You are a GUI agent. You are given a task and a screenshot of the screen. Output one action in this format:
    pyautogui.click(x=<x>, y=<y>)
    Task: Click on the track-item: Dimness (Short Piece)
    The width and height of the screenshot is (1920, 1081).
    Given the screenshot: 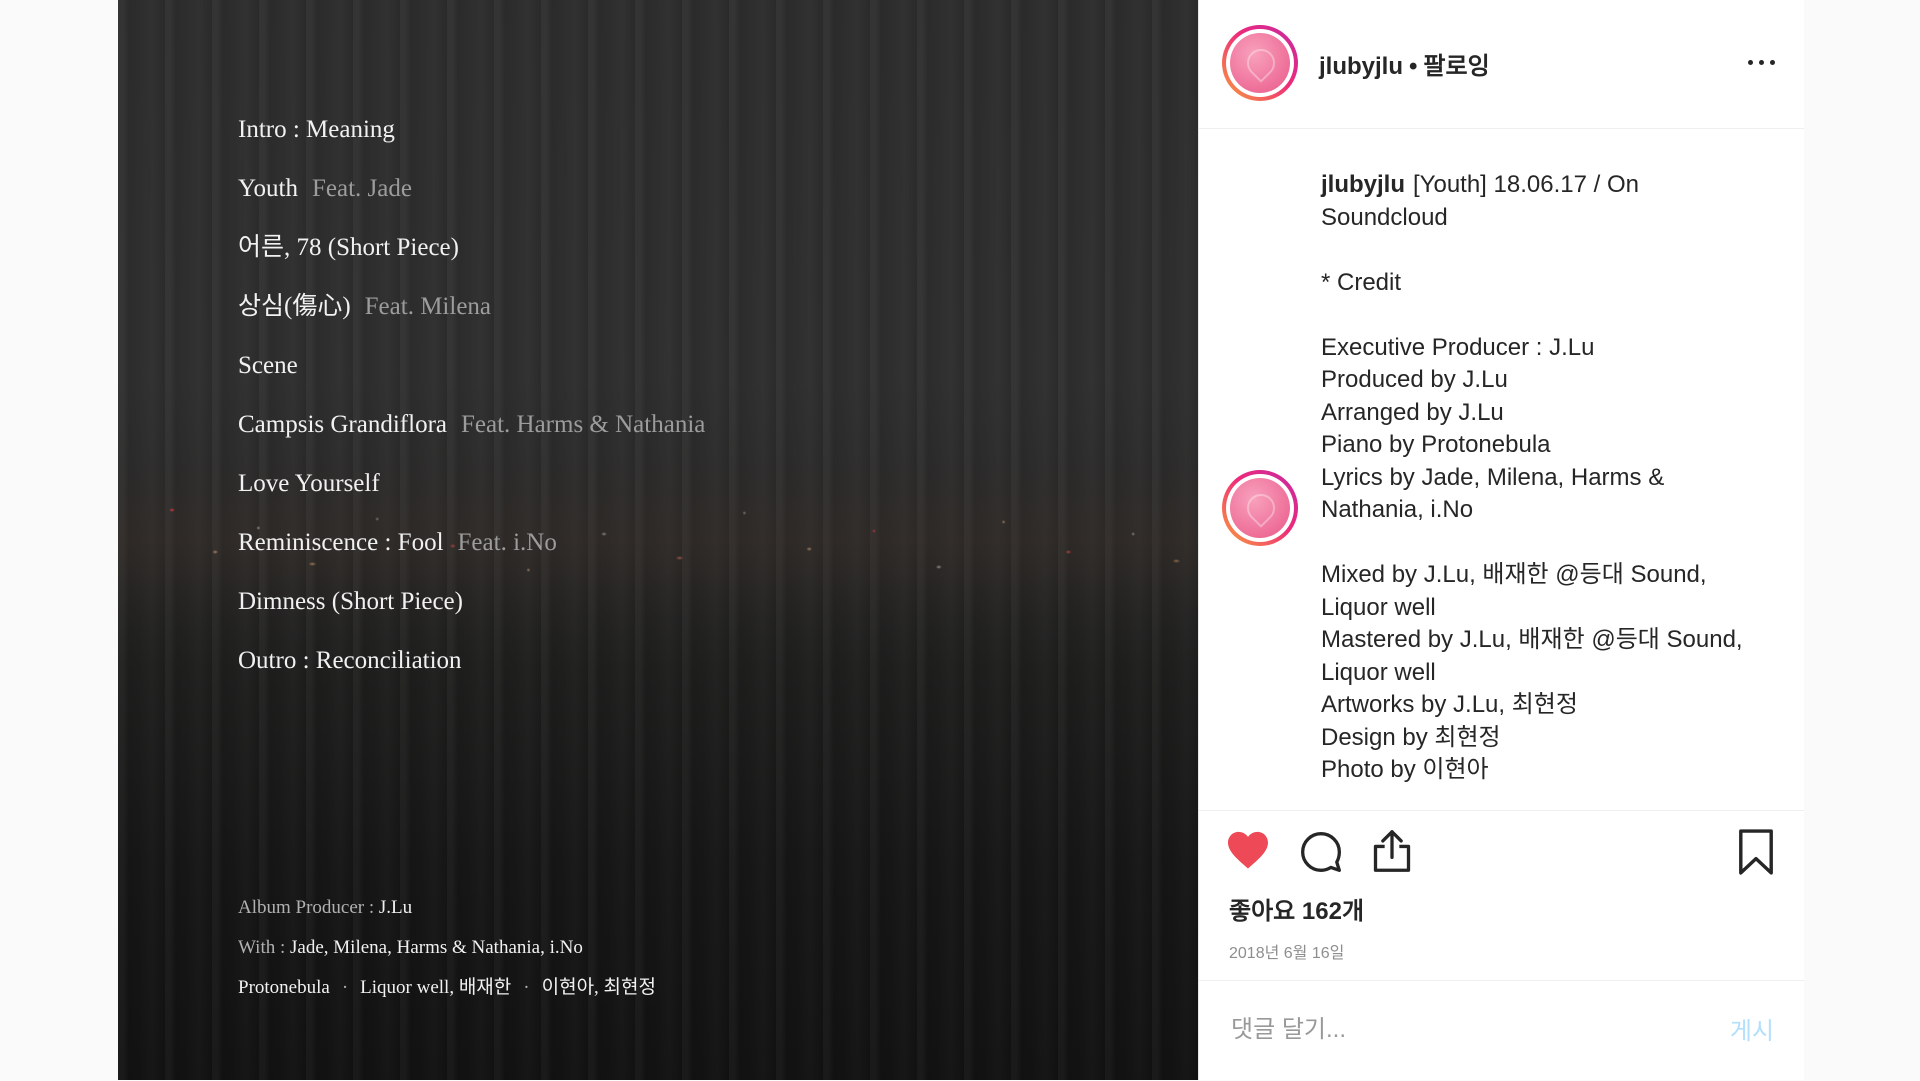 What is the action you would take?
    pyautogui.click(x=350, y=601)
    